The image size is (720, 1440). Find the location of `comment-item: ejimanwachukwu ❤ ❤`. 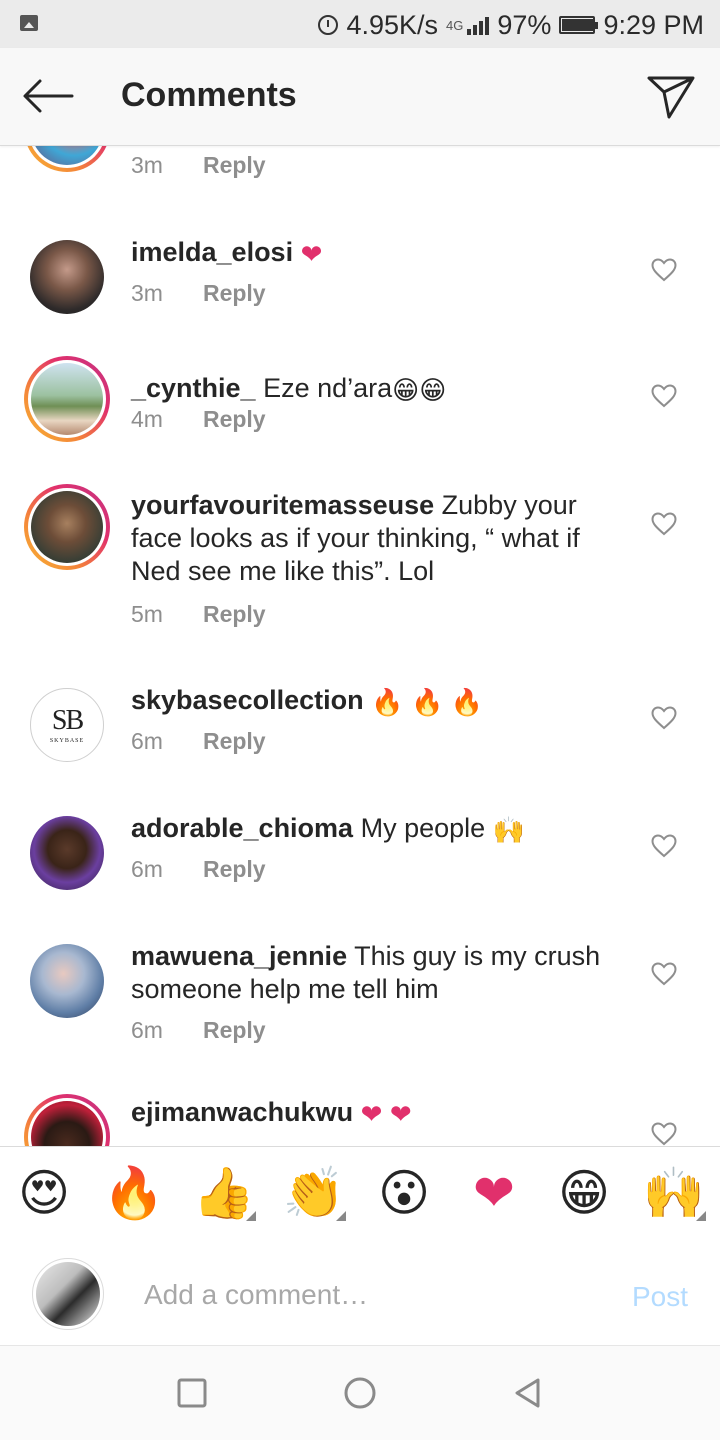

comment-item: ejimanwachukwu ❤ ❤ is located at coordinates (360, 1120).